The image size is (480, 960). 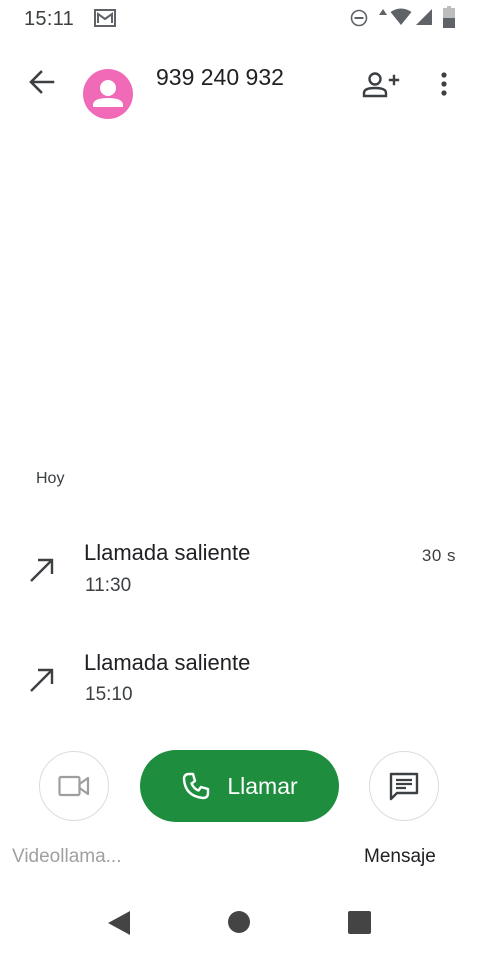 I want to click on video-camera-icon, so click(x=74, y=786).